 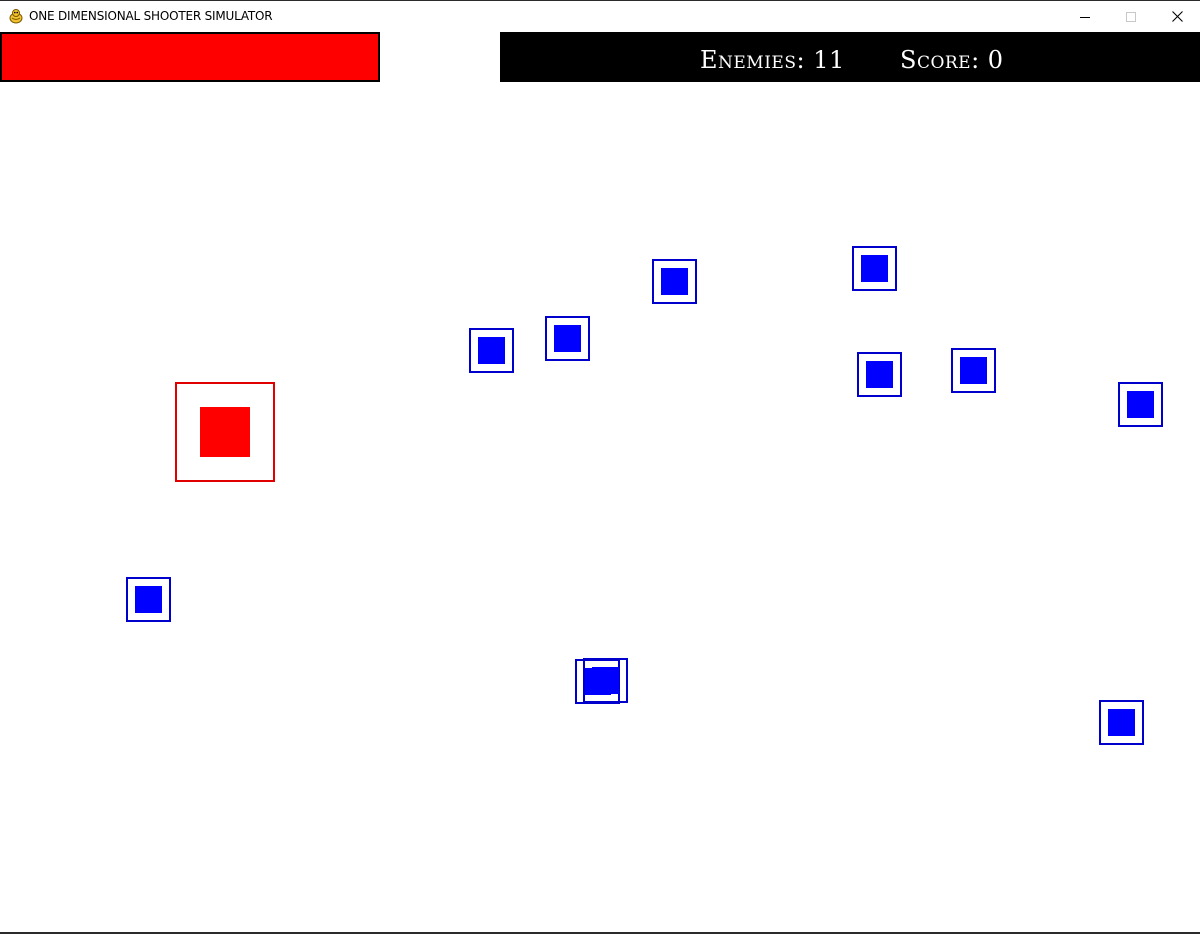 I want to click on close-icon, so click(x=1177, y=16).